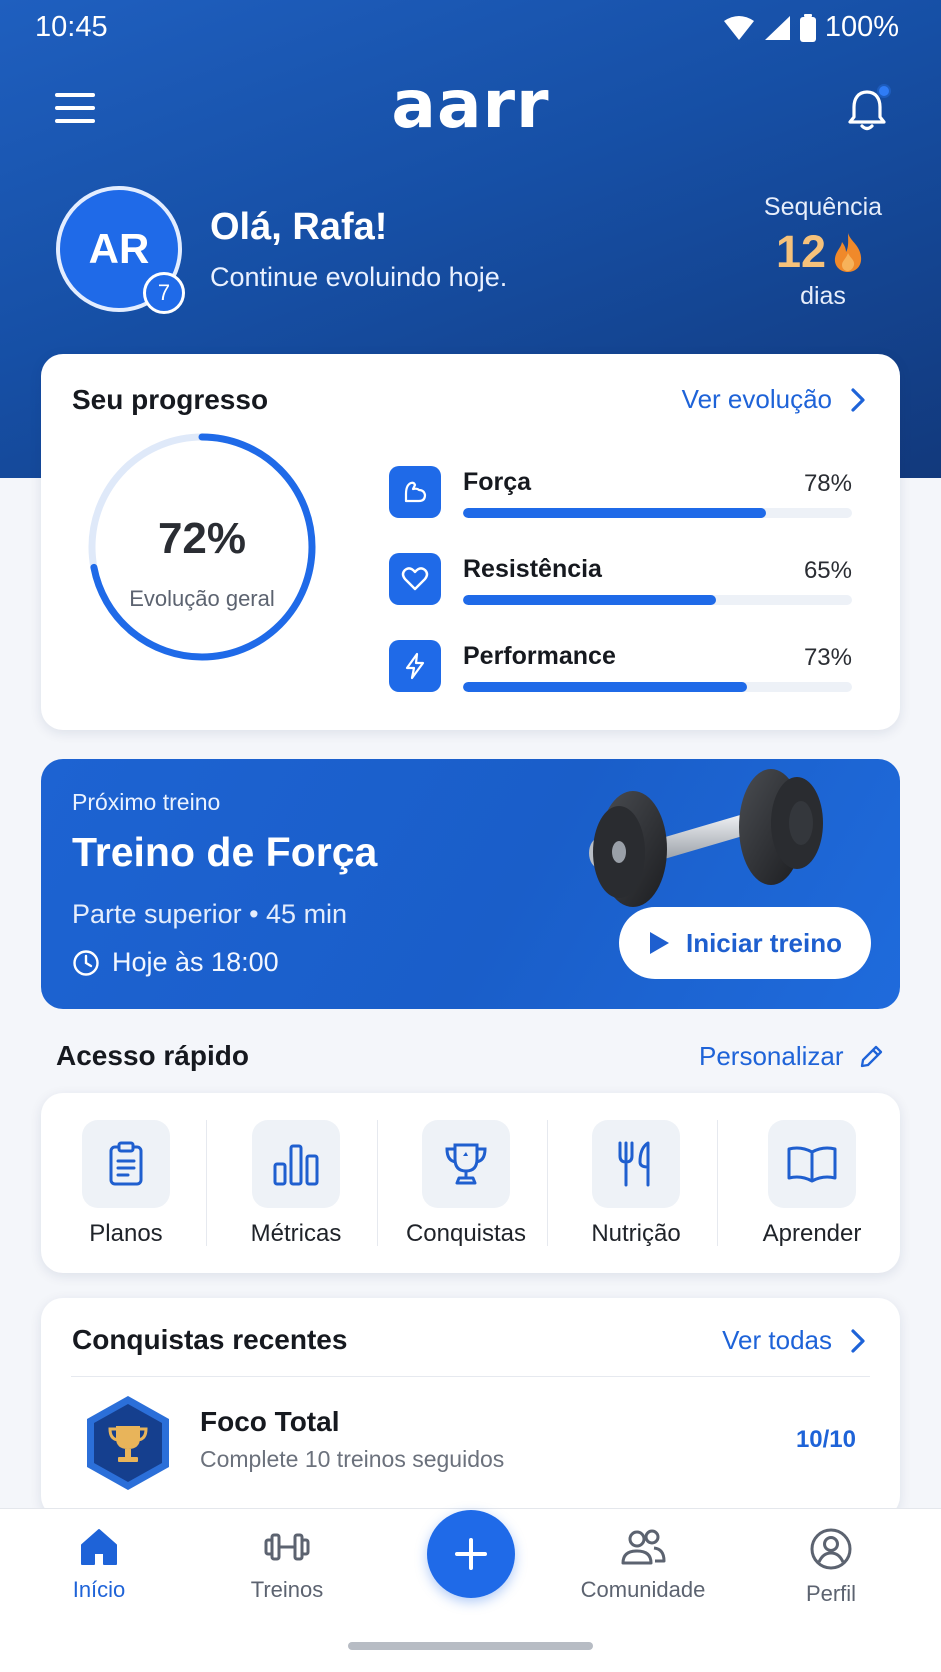 The image size is (941, 1672). I want to click on streak-counter: 12, so click(821, 252).